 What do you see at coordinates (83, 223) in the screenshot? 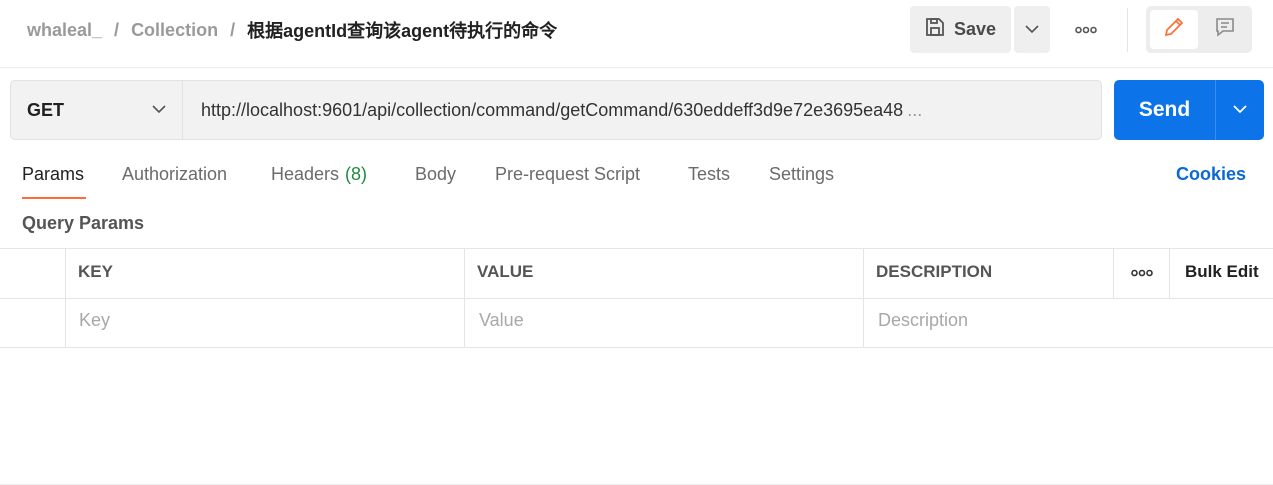
I see `query-params-title: Query Params` at bounding box center [83, 223].